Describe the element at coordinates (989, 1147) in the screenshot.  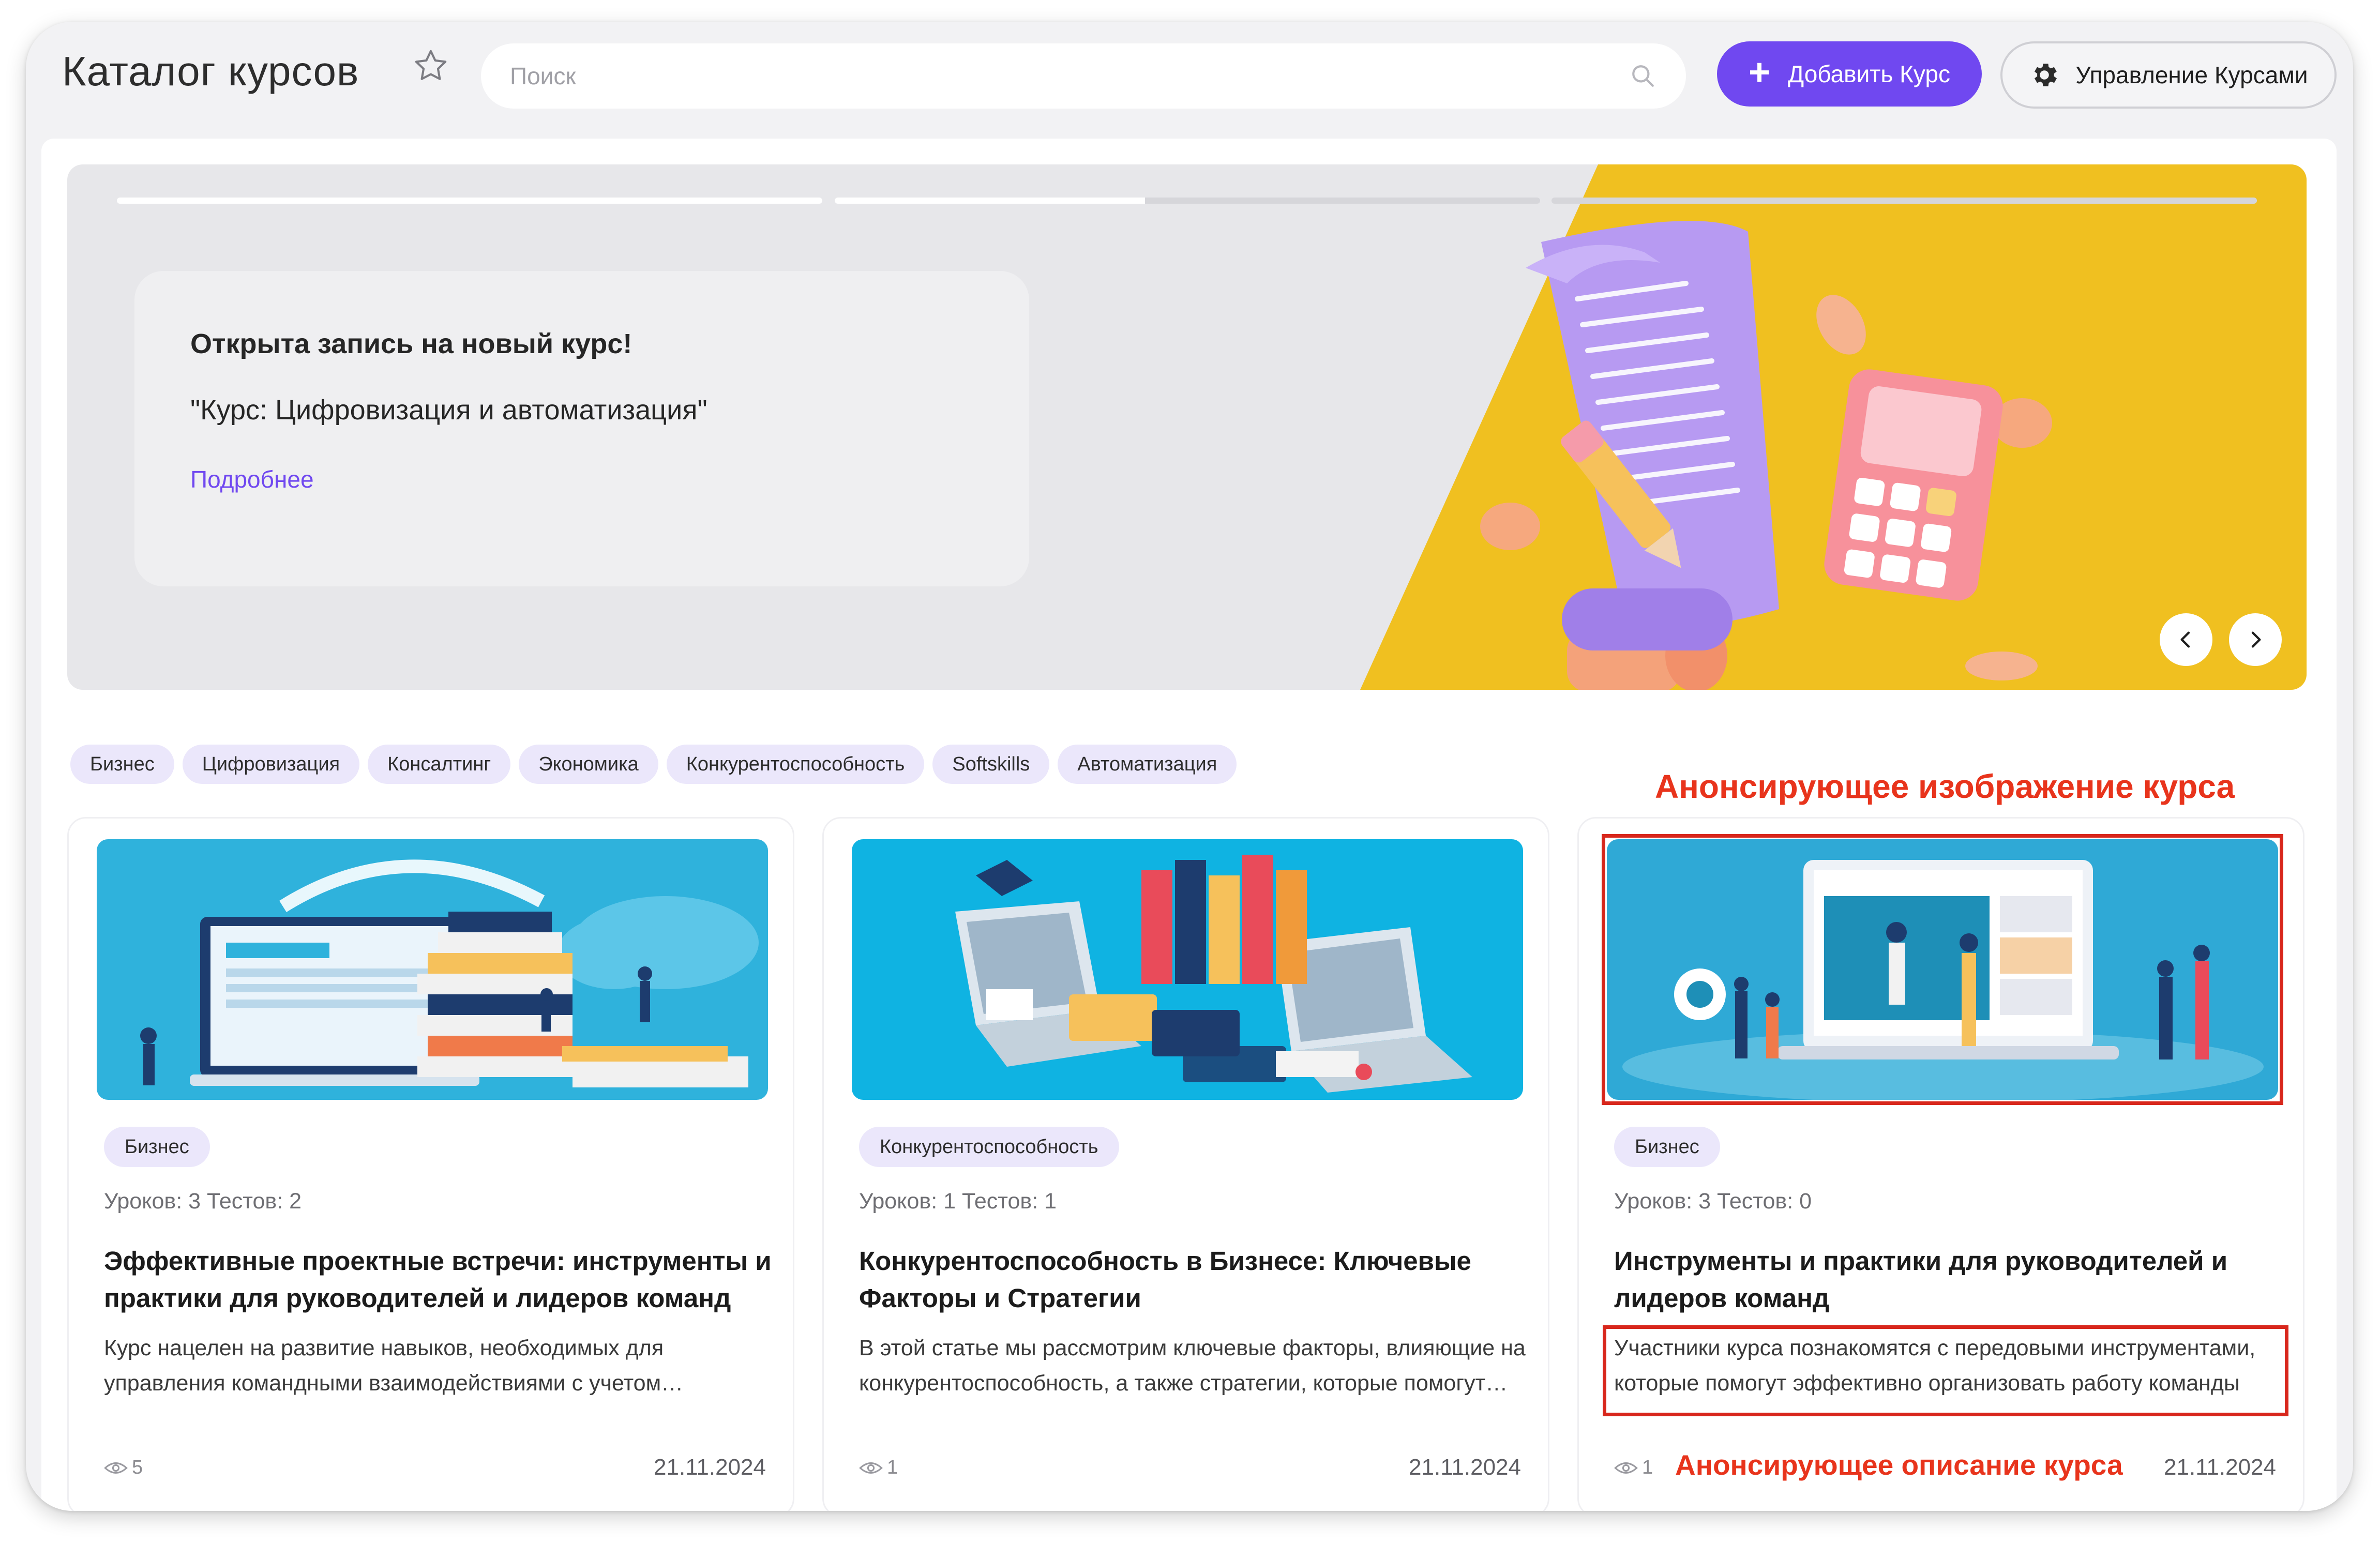
I see `course-category-badge: Конкурентоспособность` at that location.